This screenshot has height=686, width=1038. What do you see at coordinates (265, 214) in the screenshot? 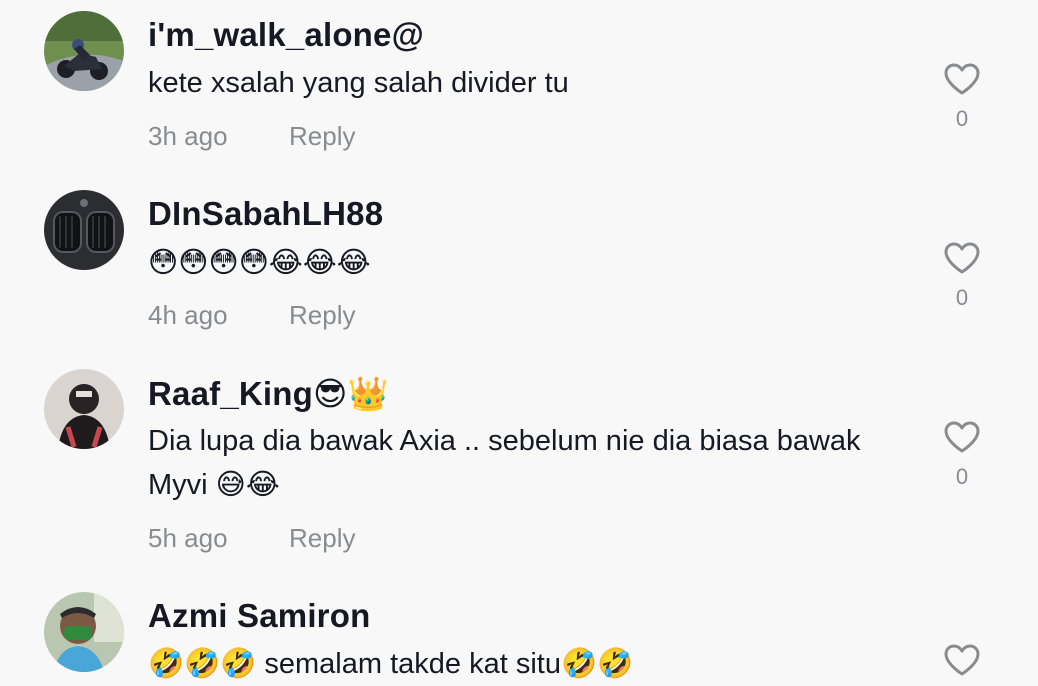
I see `comment-username: DInSabahLH88` at bounding box center [265, 214].